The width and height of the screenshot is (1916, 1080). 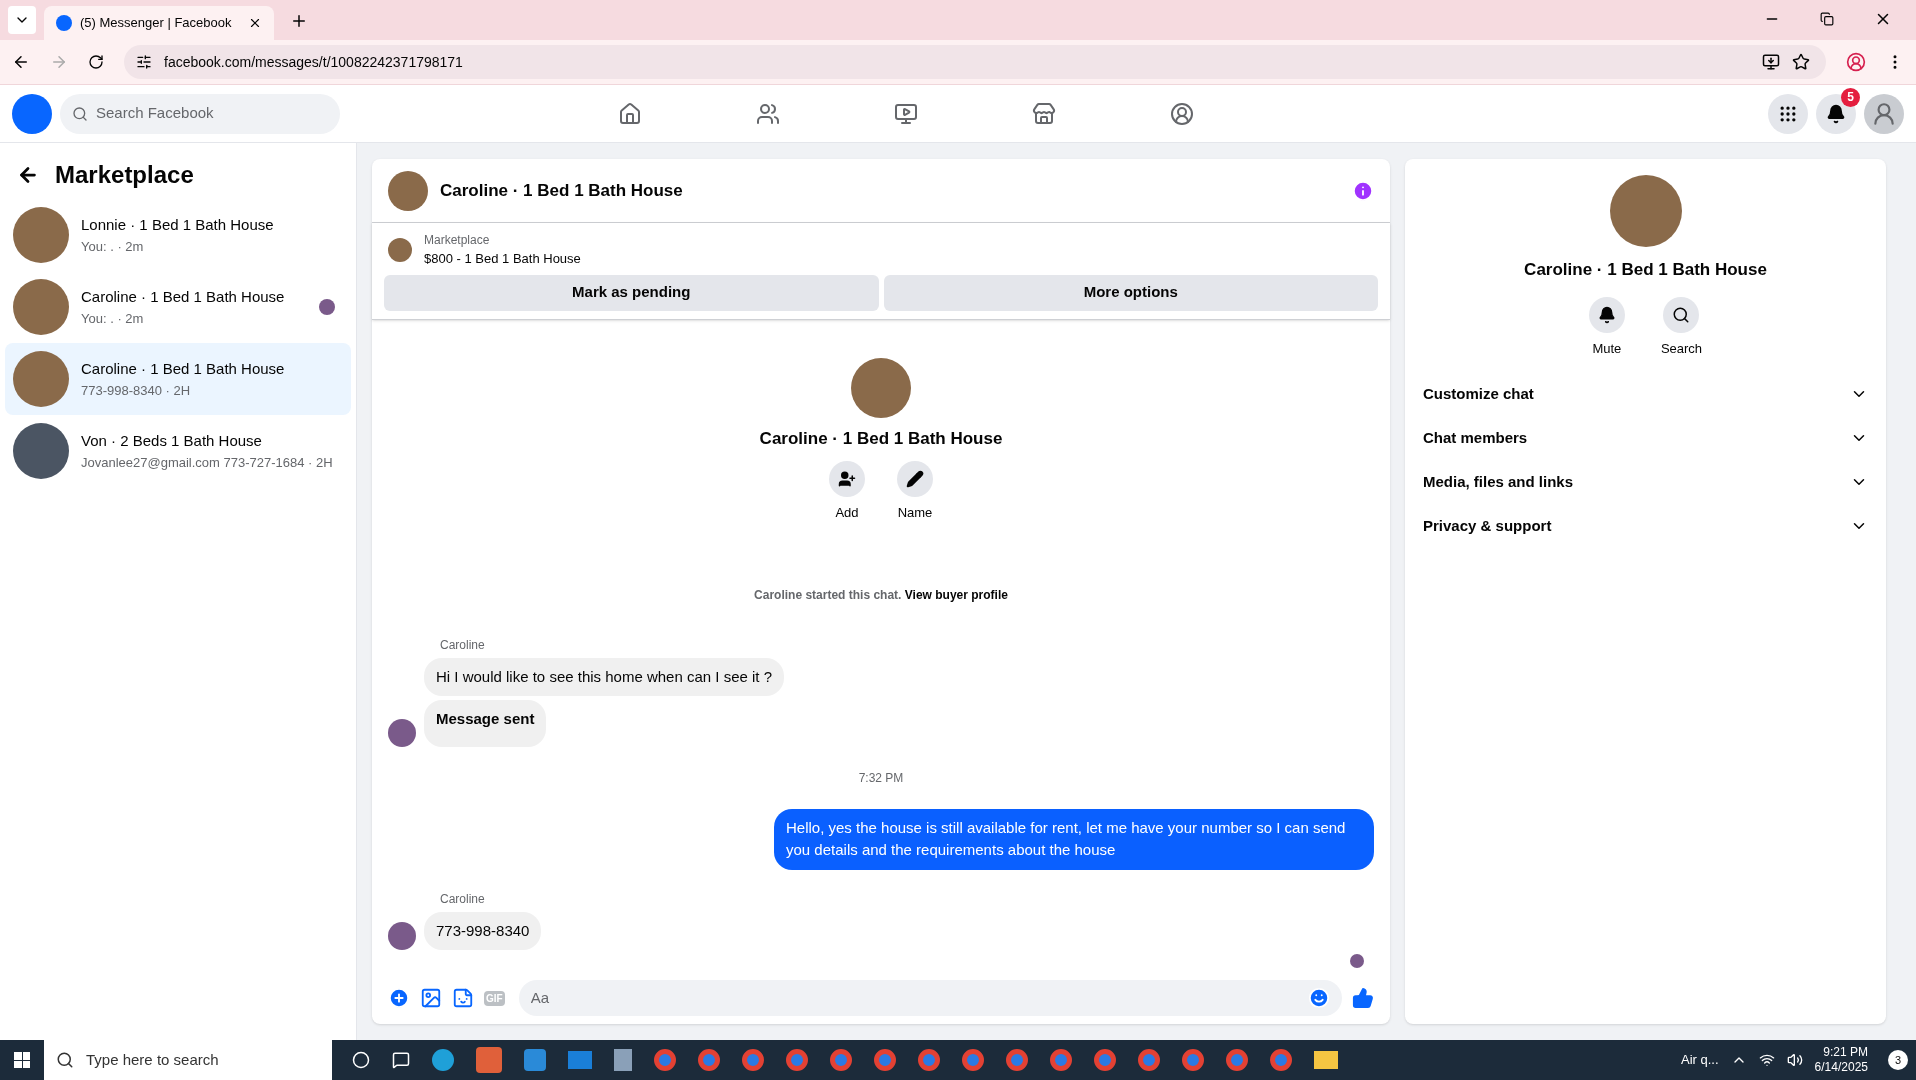 What do you see at coordinates (881, 438) in the screenshot?
I see `profile-name: Caroline · 1 Bed 1 Bath House` at bounding box center [881, 438].